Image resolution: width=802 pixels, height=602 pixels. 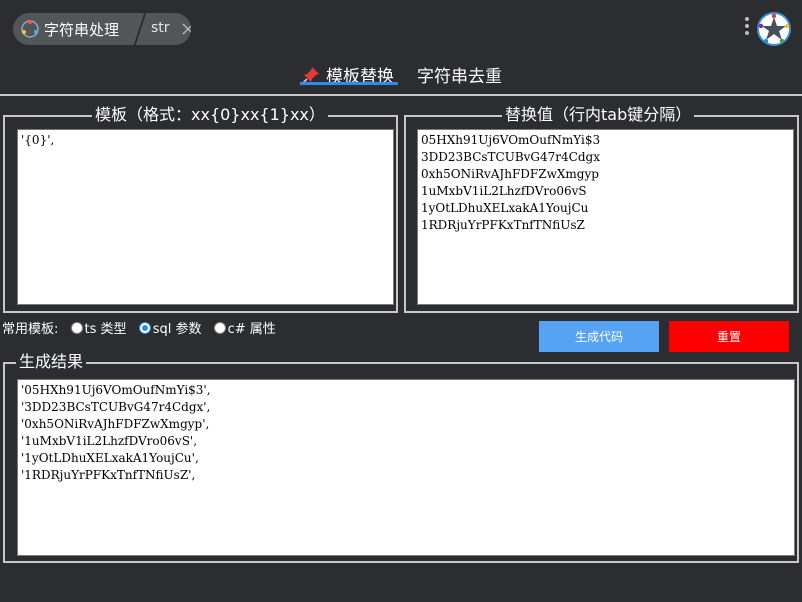 I want to click on radio-csharp-props-label: c# 属性, so click(x=252, y=327).